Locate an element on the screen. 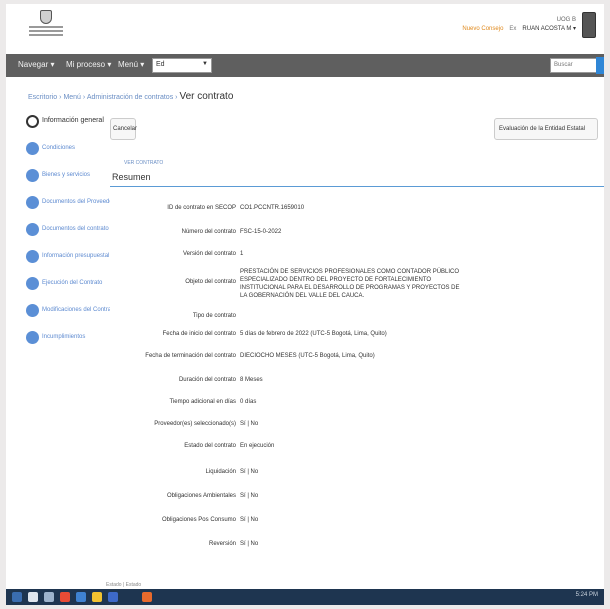  ver-contrato-link: VER CONTRATO is located at coordinates (143, 163).